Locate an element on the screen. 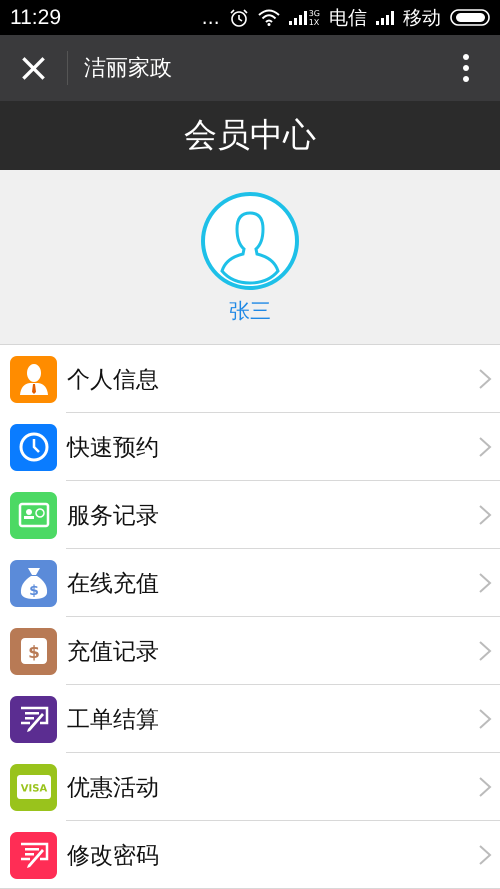  menu-item: 个人信息 is located at coordinates (250, 379).